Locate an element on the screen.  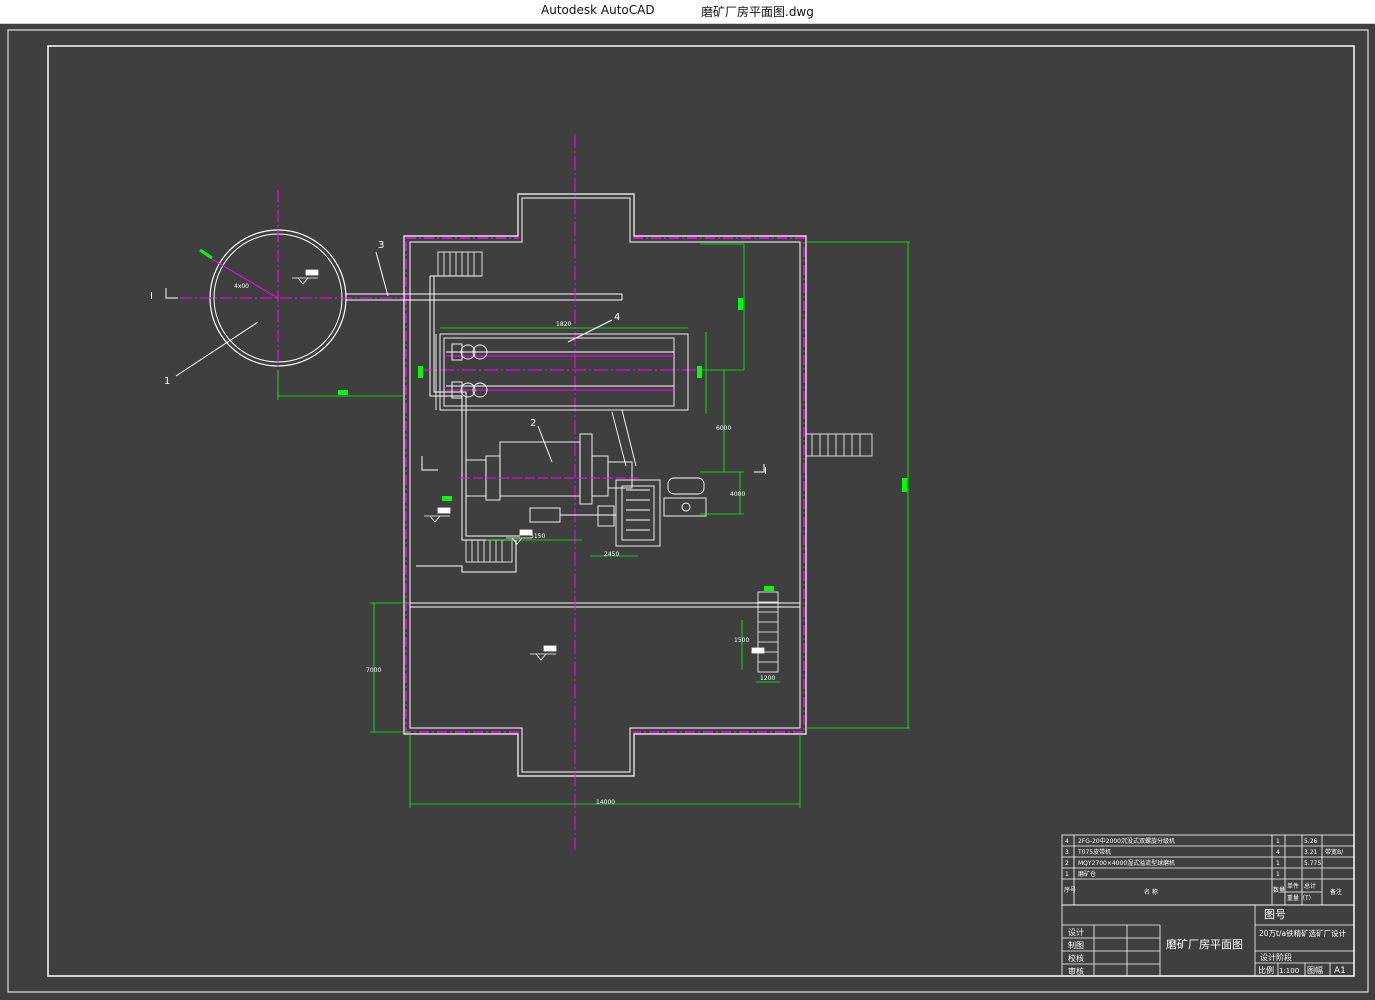
app-name: Autodesk AutoCAD is located at coordinates (598, 10).